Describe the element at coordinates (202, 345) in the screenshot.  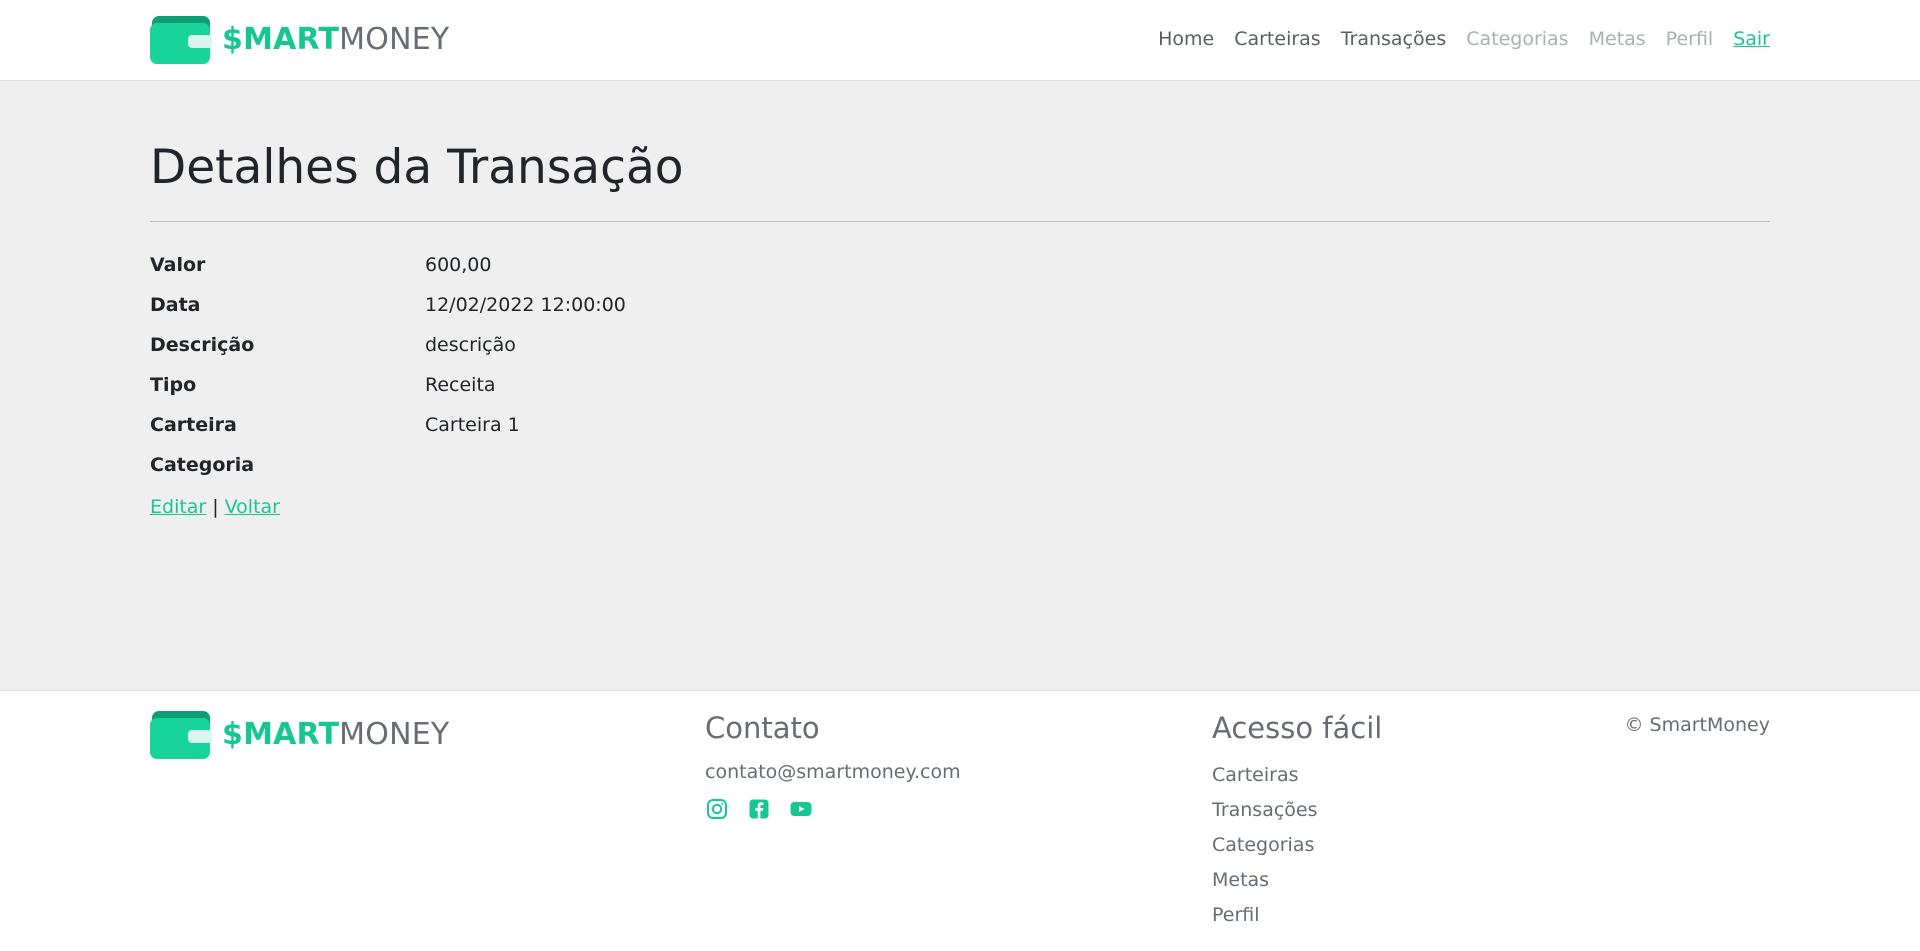
I see `detail-term: Descrição` at that location.